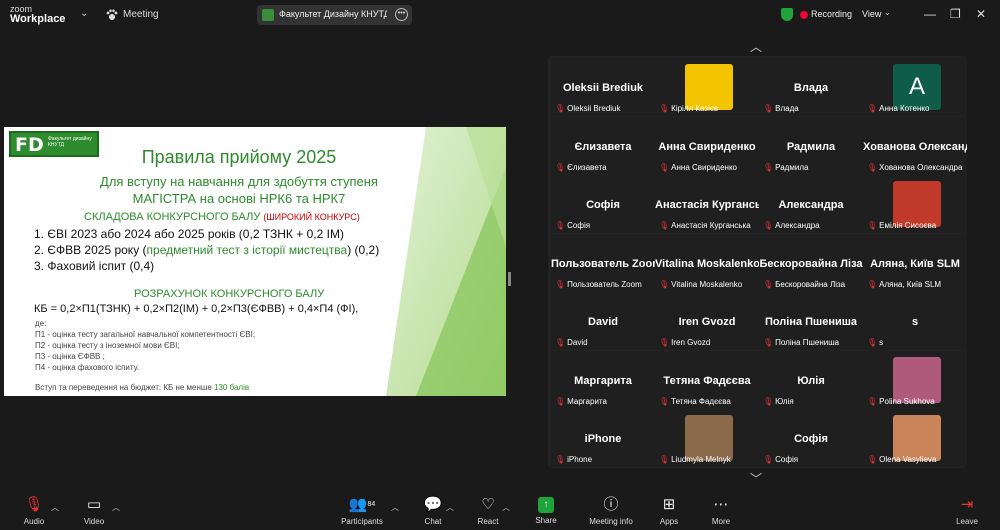  What do you see at coordinates (546, 520) in the screenshot?
I see `share-label: Share` at bounding box center [546, 520].